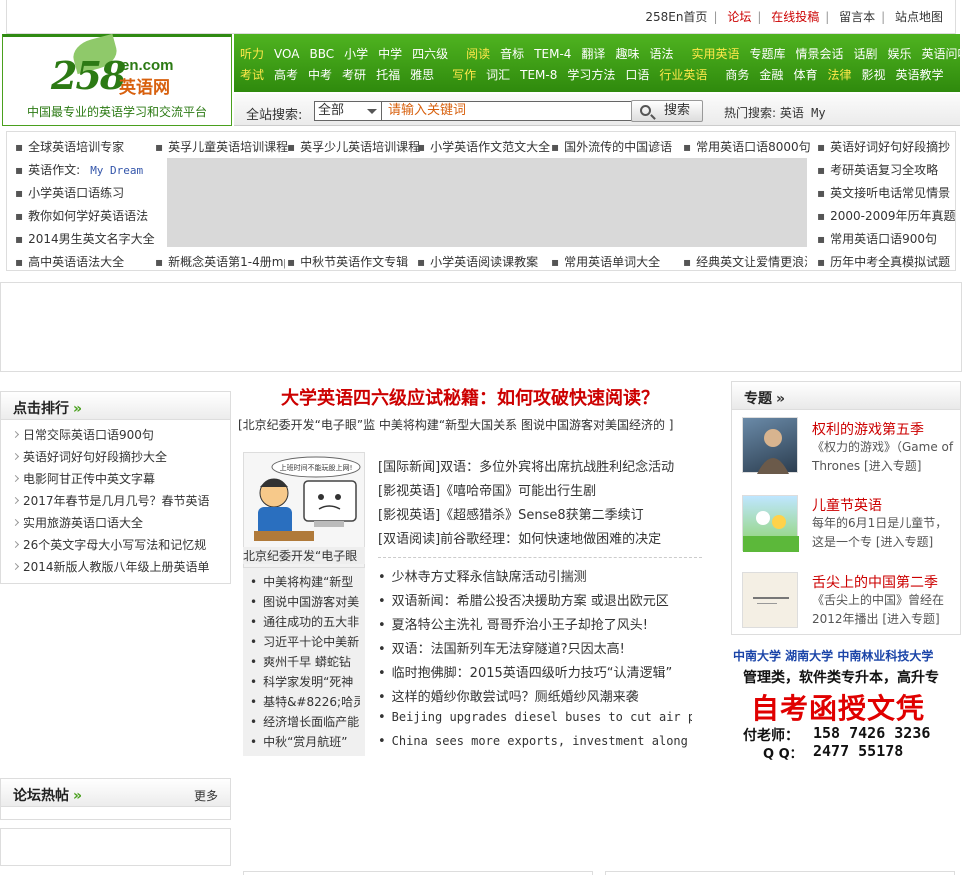 This screenshot has width=962, height=875. I want to click on quick-link-top: ▪ 国外流传的中国谚语, so click(618, 146).